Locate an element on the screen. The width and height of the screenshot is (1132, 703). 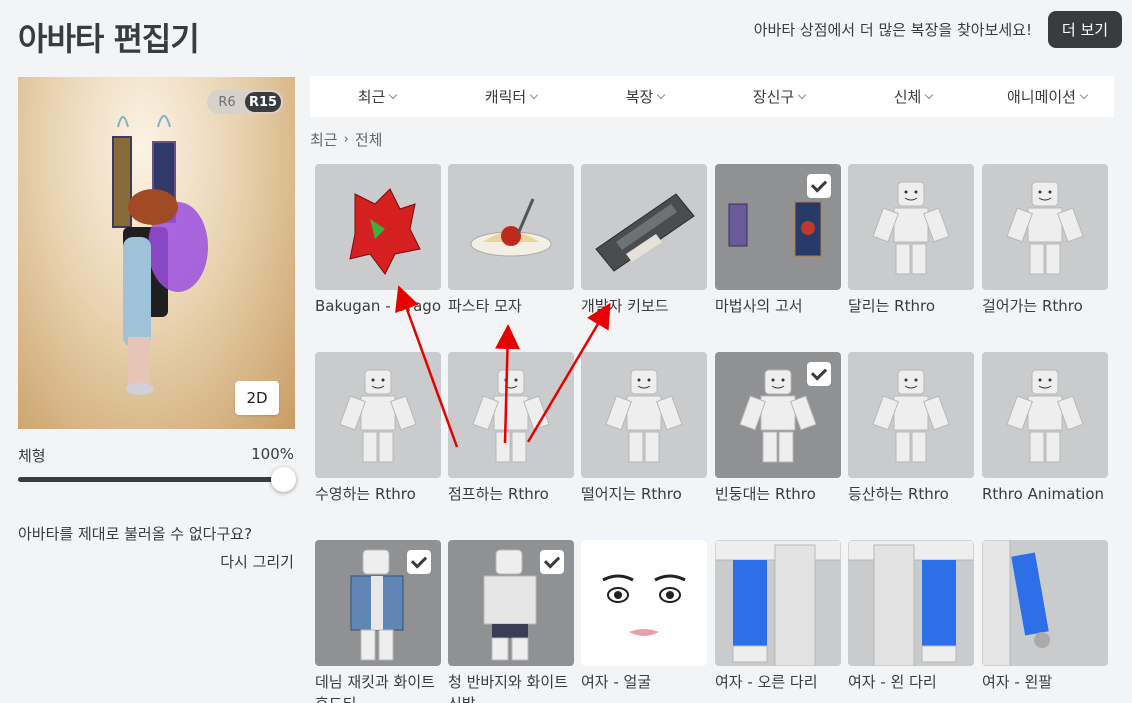
catalog-item: 청 반바지와 화이트 신발 is located at coordinates (511, 621).